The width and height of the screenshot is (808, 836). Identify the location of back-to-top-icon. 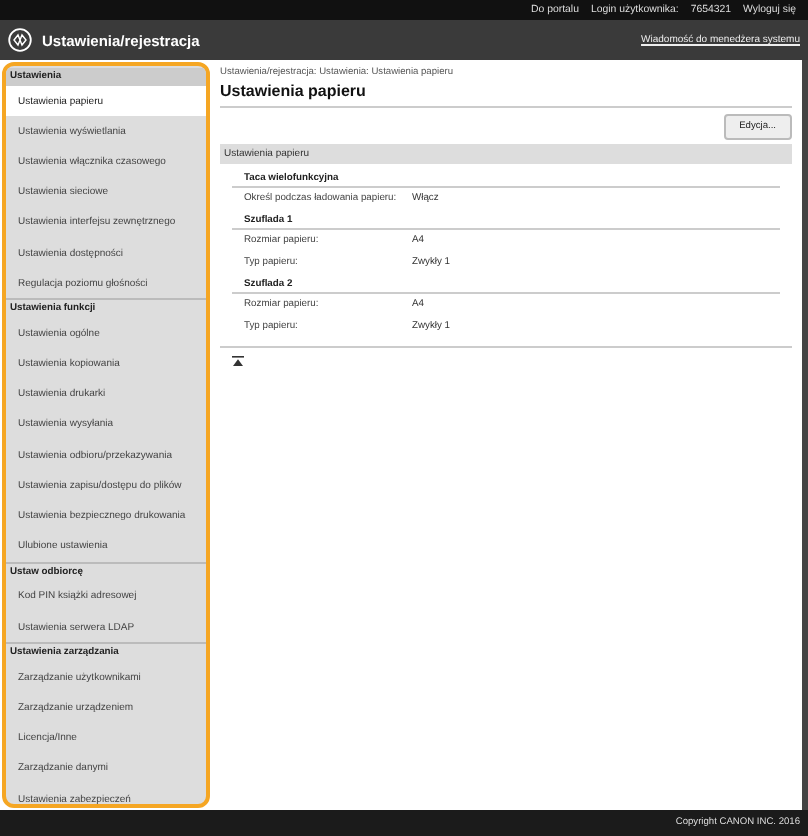
(238, 361).